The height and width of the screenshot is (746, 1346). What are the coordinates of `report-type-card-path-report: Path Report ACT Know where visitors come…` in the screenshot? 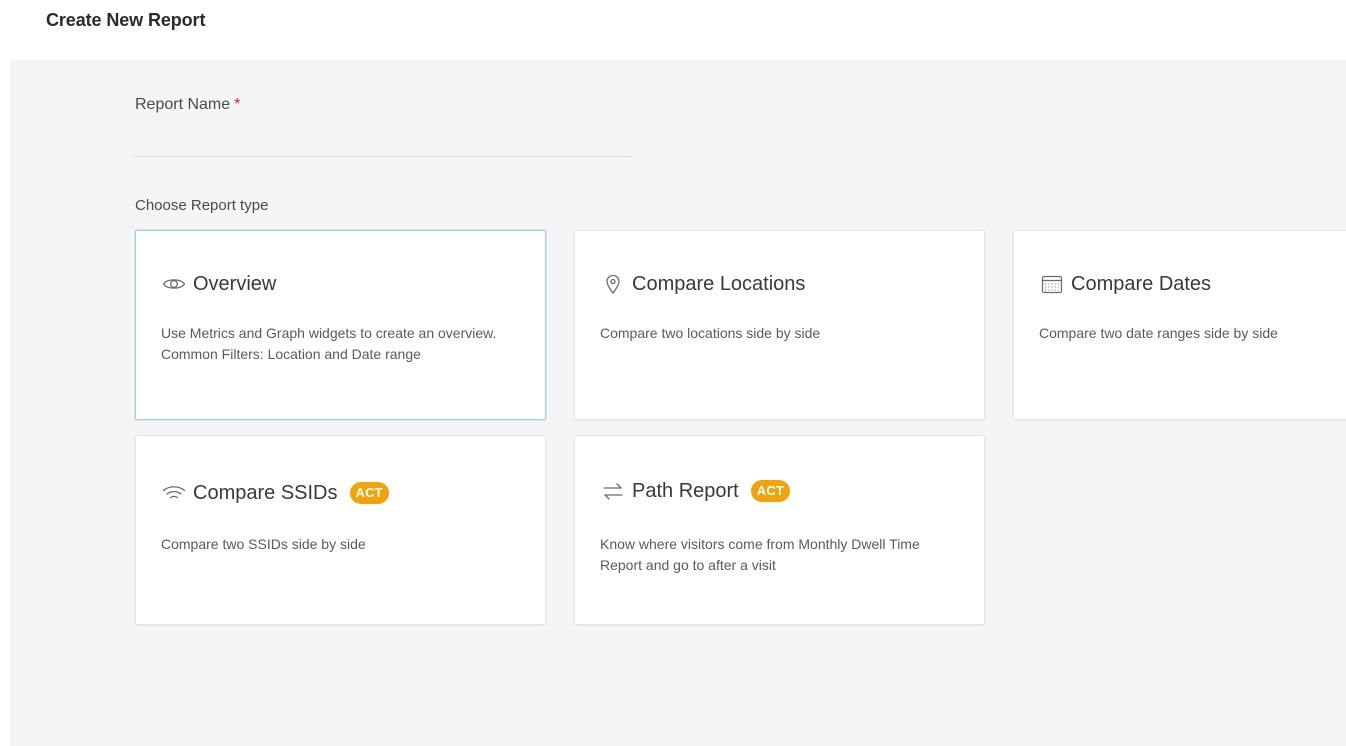 It's located at (779, 530).